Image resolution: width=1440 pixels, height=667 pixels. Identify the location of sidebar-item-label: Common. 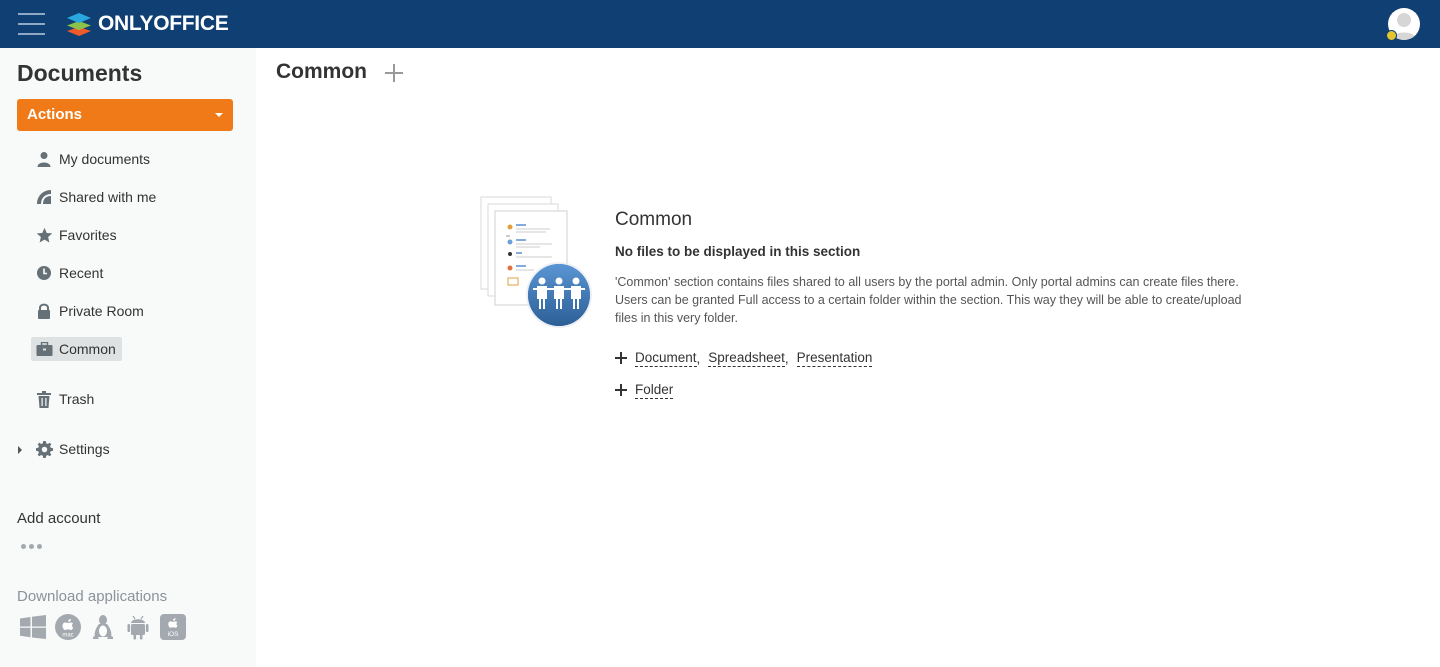
(87, 349).